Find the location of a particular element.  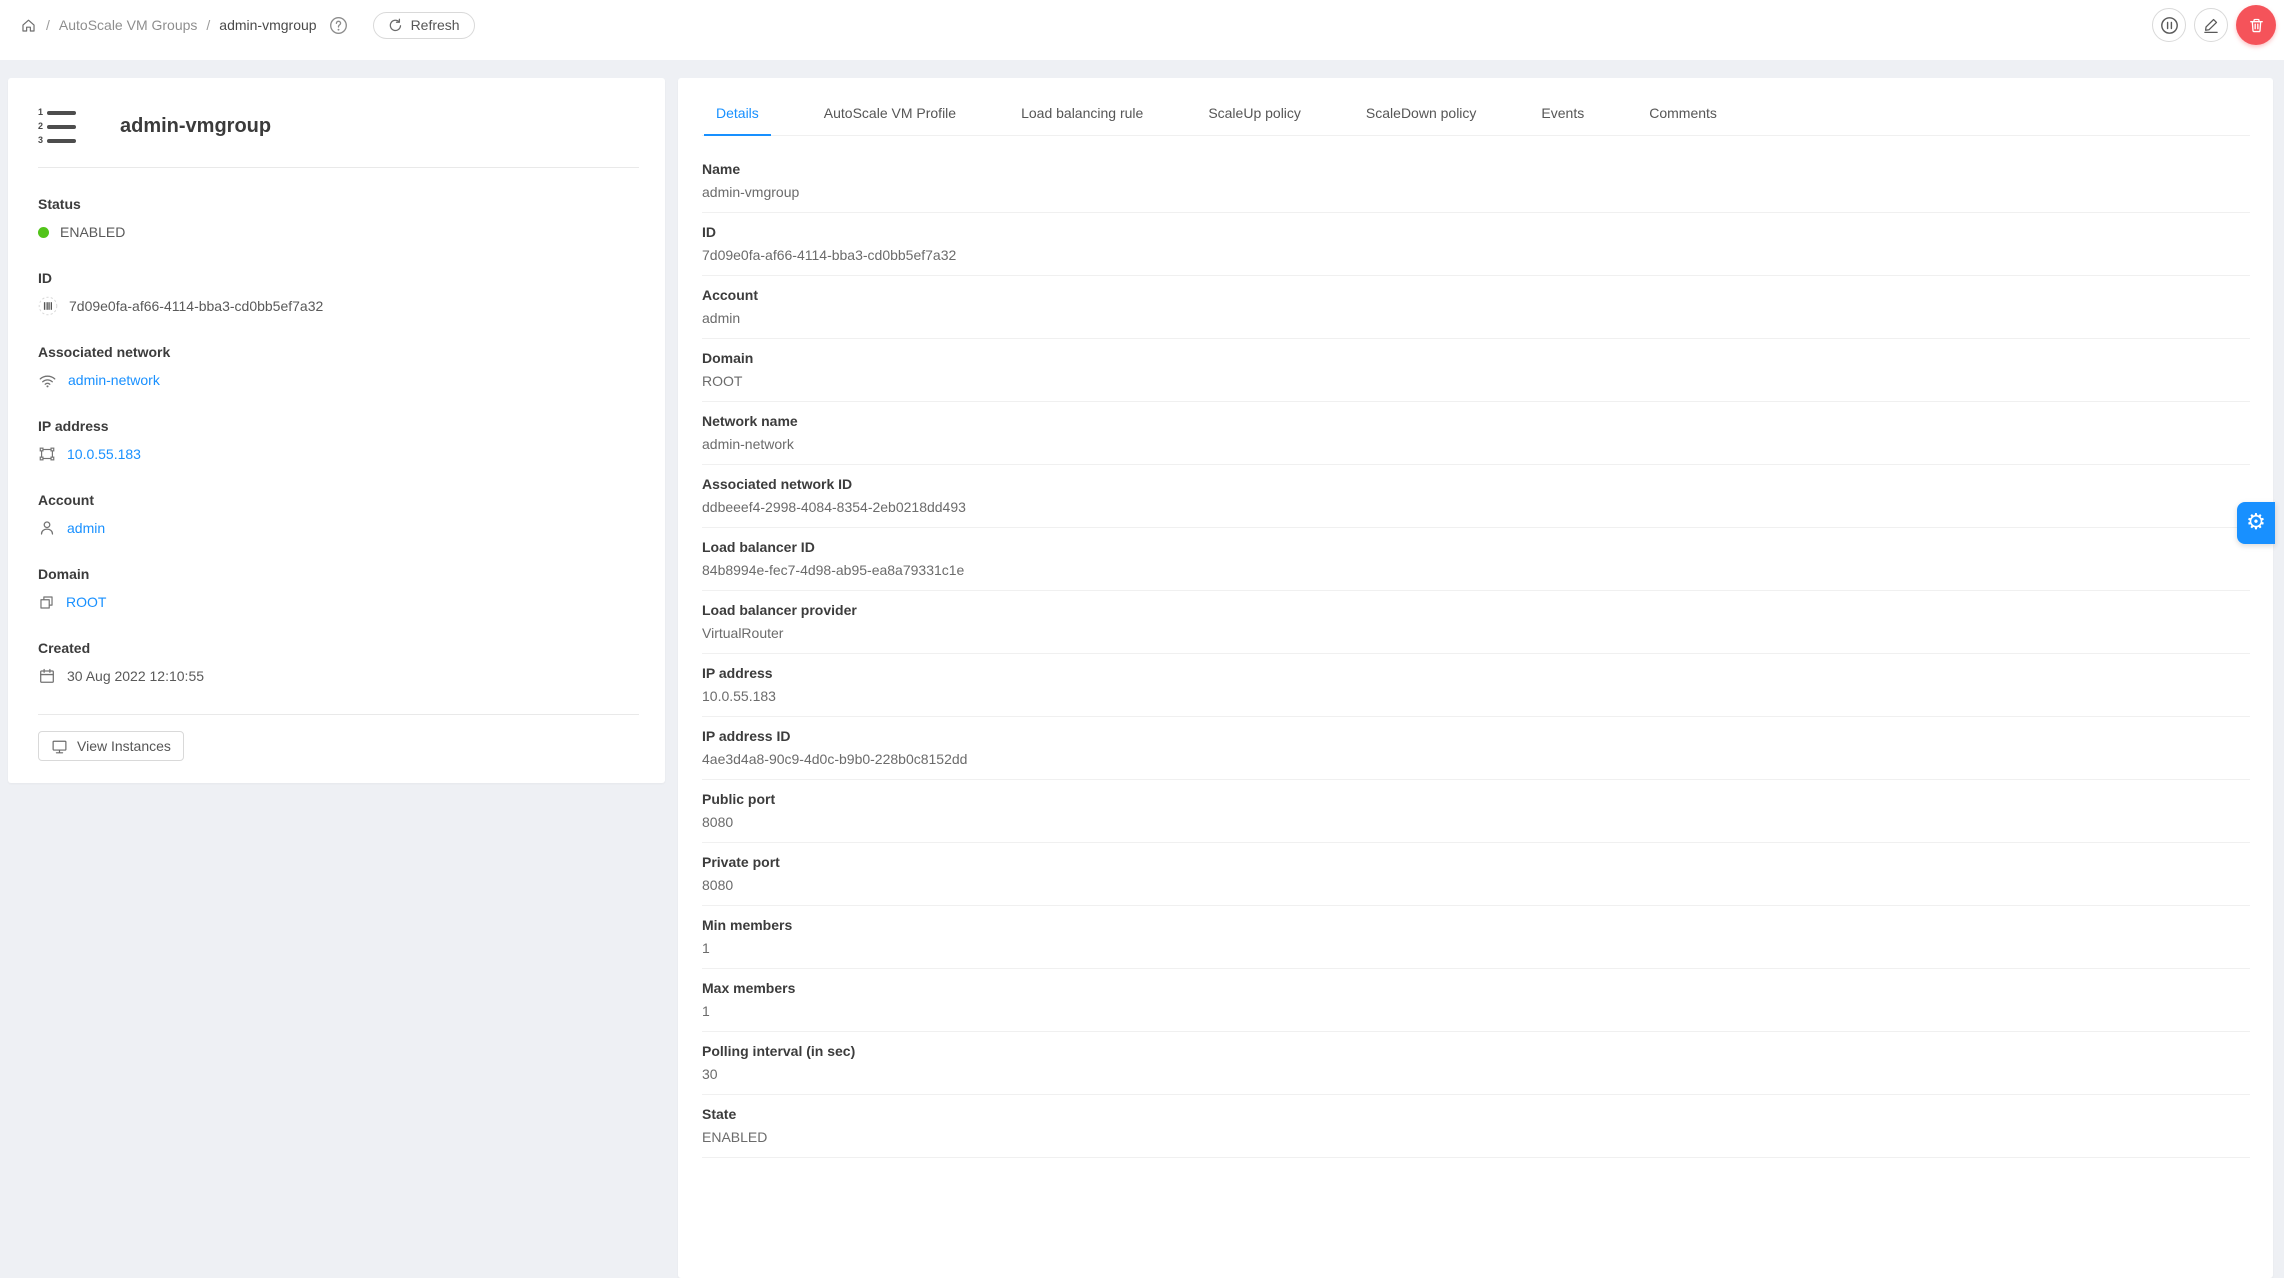

detail-row: Network name admin-network is located at coordinates (1476, 433).